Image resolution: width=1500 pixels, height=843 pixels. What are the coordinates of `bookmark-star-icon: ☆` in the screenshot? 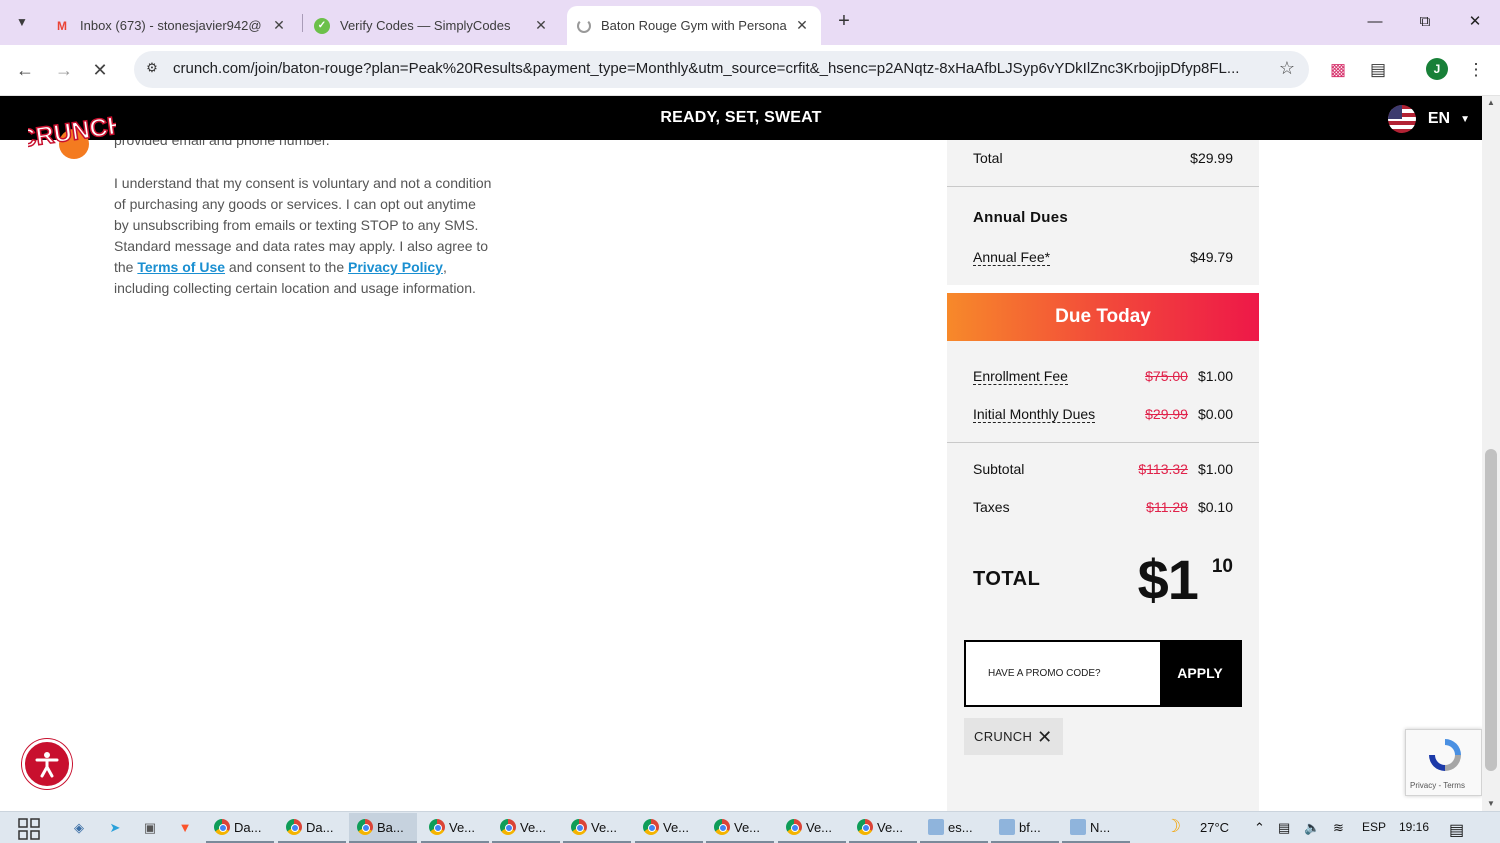 It's located at (1287, 68).